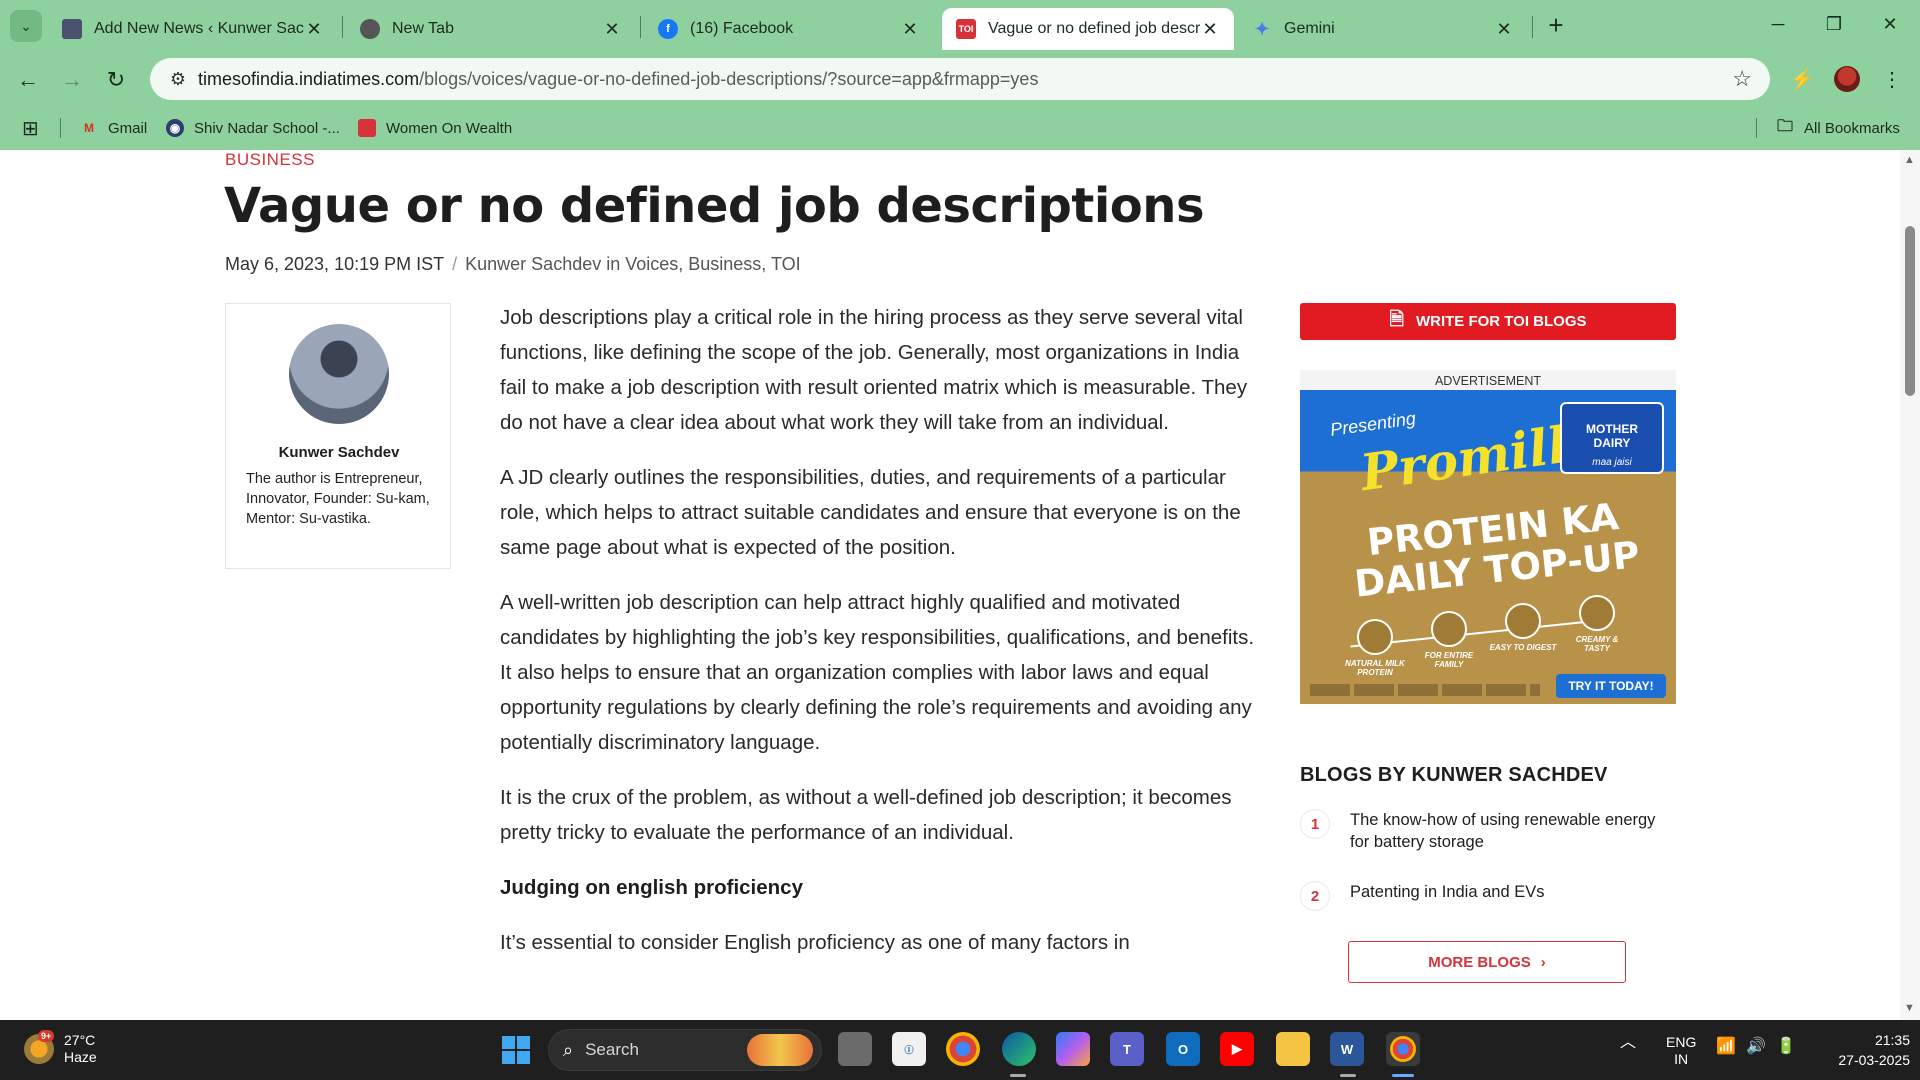 This screenshot has width=1920, height=1080. What do you see at coordinates (1756, 128) in the screenshot?
I see `bookmark-divider` at bounding box center [1756, 128].